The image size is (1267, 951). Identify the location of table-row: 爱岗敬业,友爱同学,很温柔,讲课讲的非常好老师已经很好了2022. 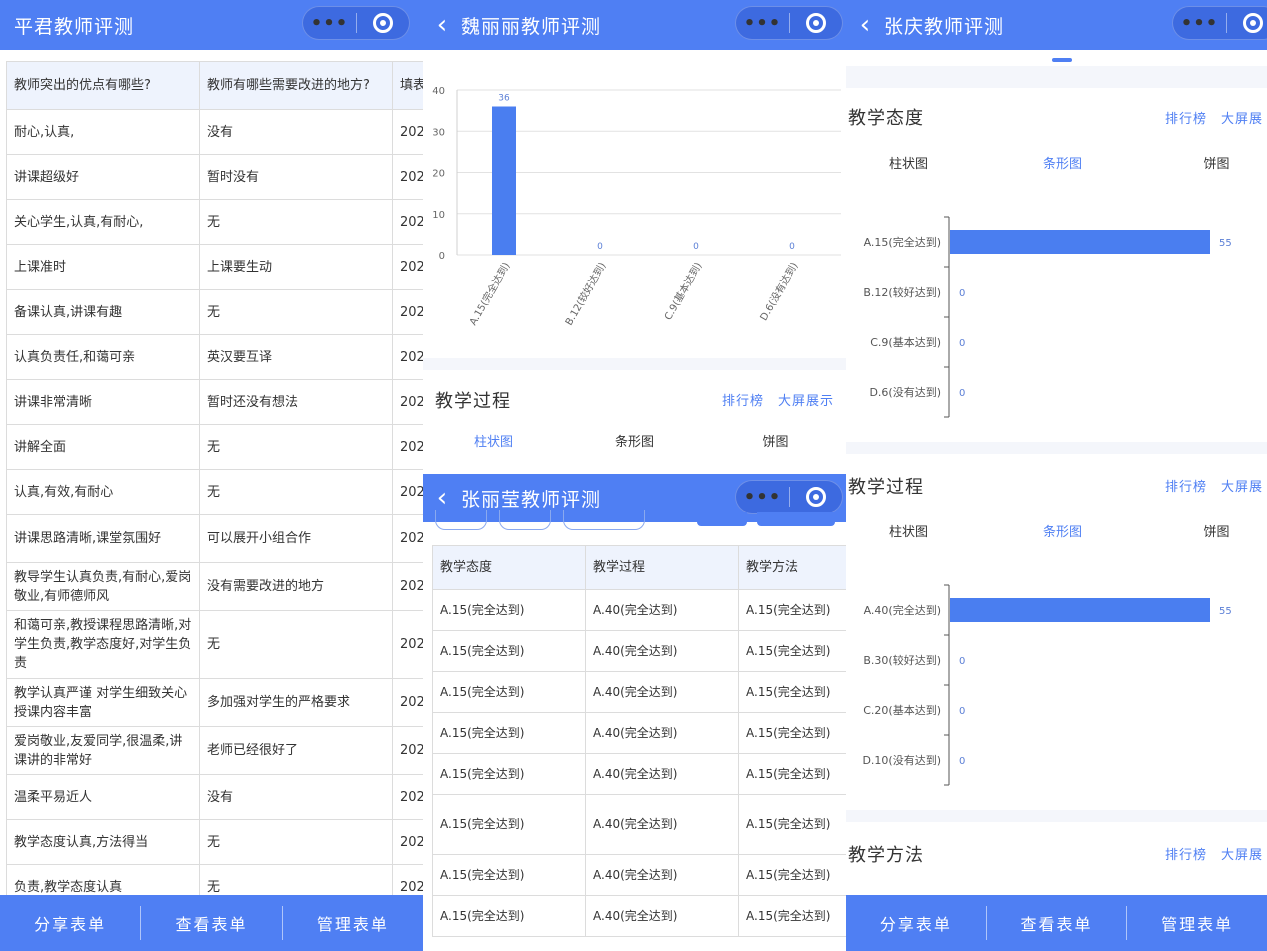
(214, 750).